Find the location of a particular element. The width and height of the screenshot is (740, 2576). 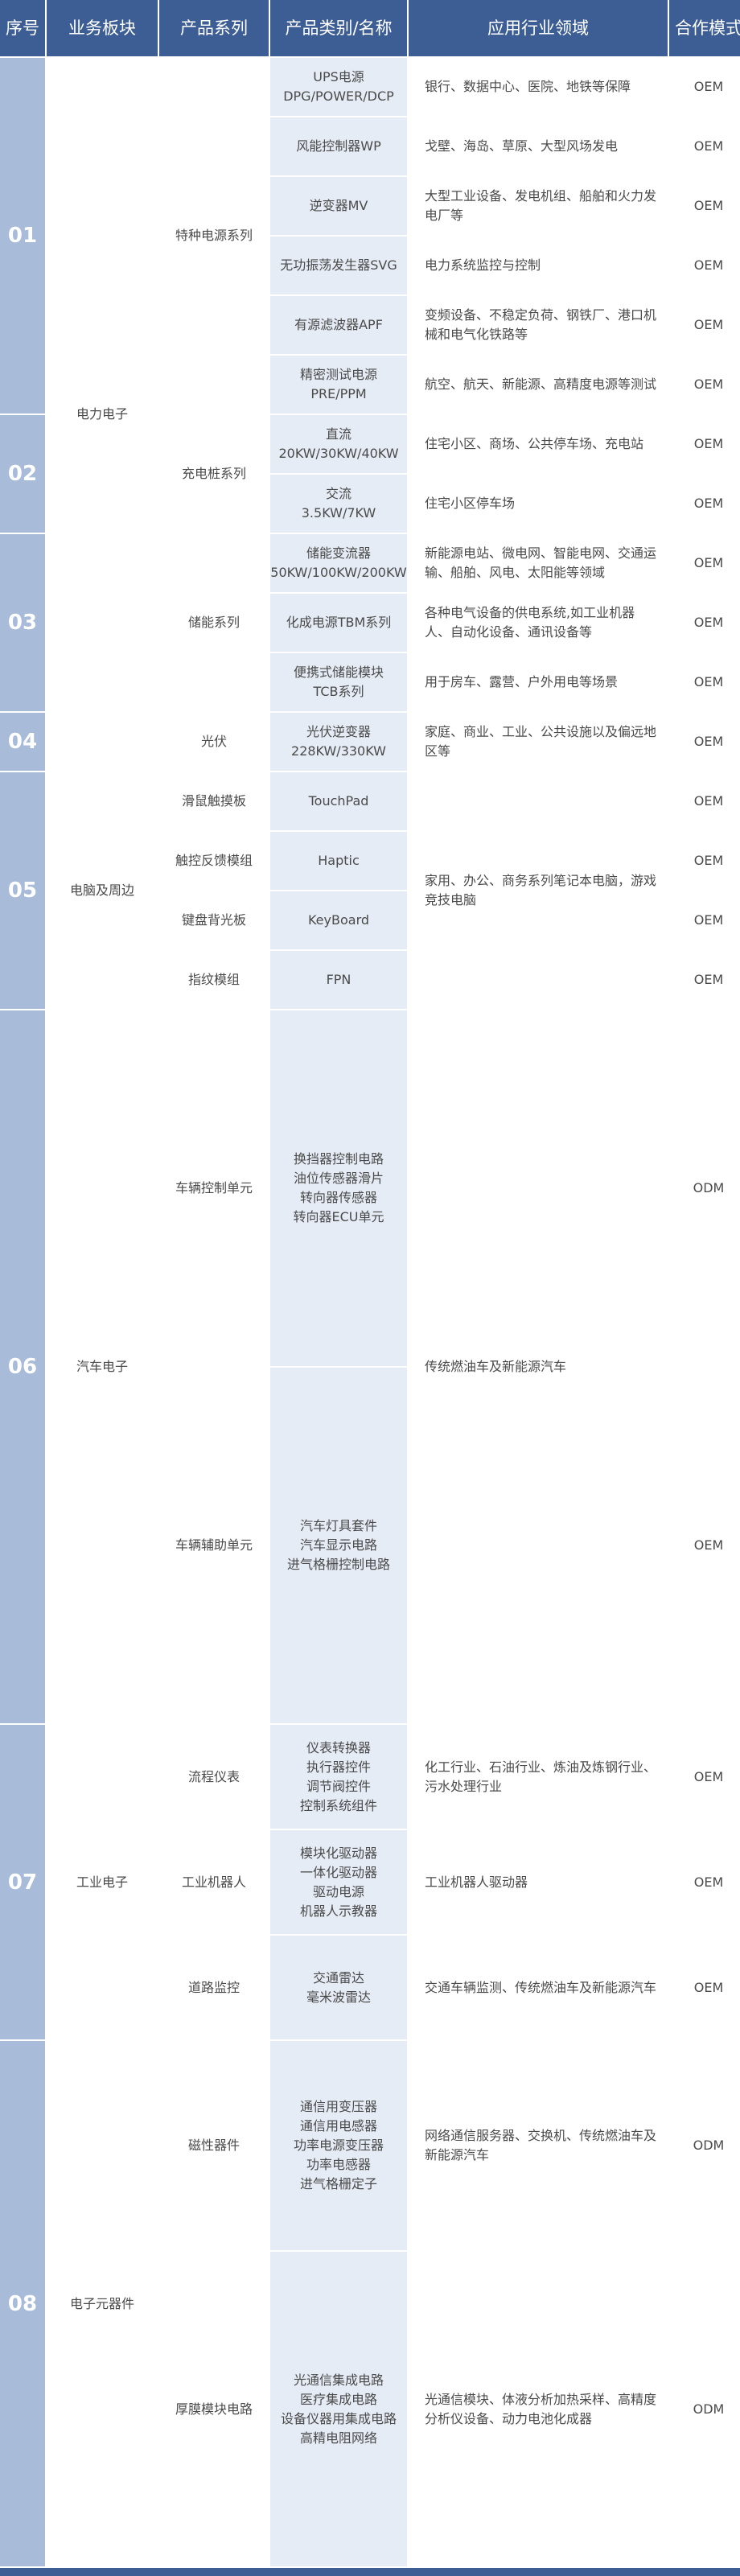

product-line: 汽车灯具套件 is located at coordinates (338, 1525).